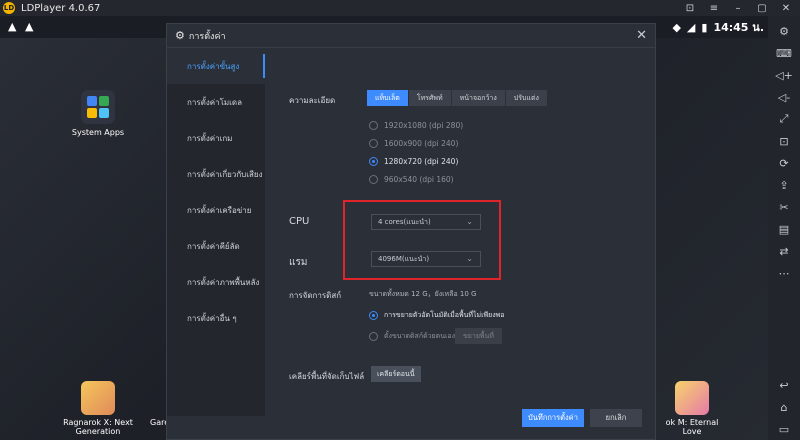  I want to click on screenshot-icon: ⊡, so click(784, 141).